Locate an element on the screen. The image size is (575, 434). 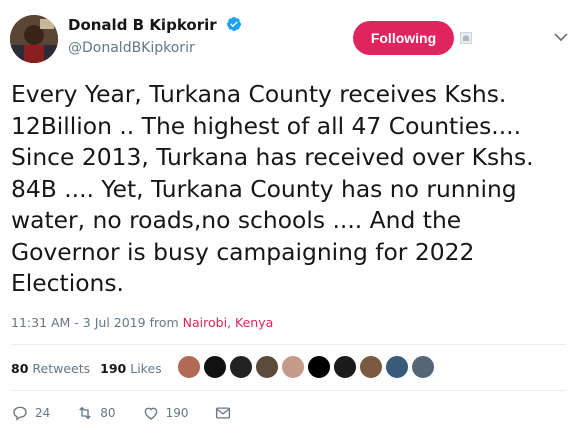
retweet-count: 80 is located at coordinates (108, 413).